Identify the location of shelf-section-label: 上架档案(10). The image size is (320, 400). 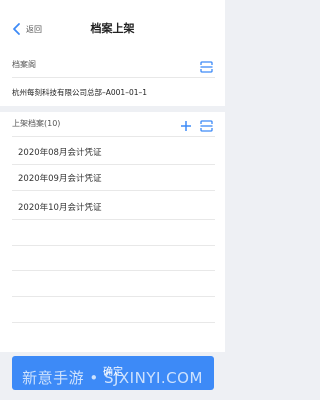
(36, 123).